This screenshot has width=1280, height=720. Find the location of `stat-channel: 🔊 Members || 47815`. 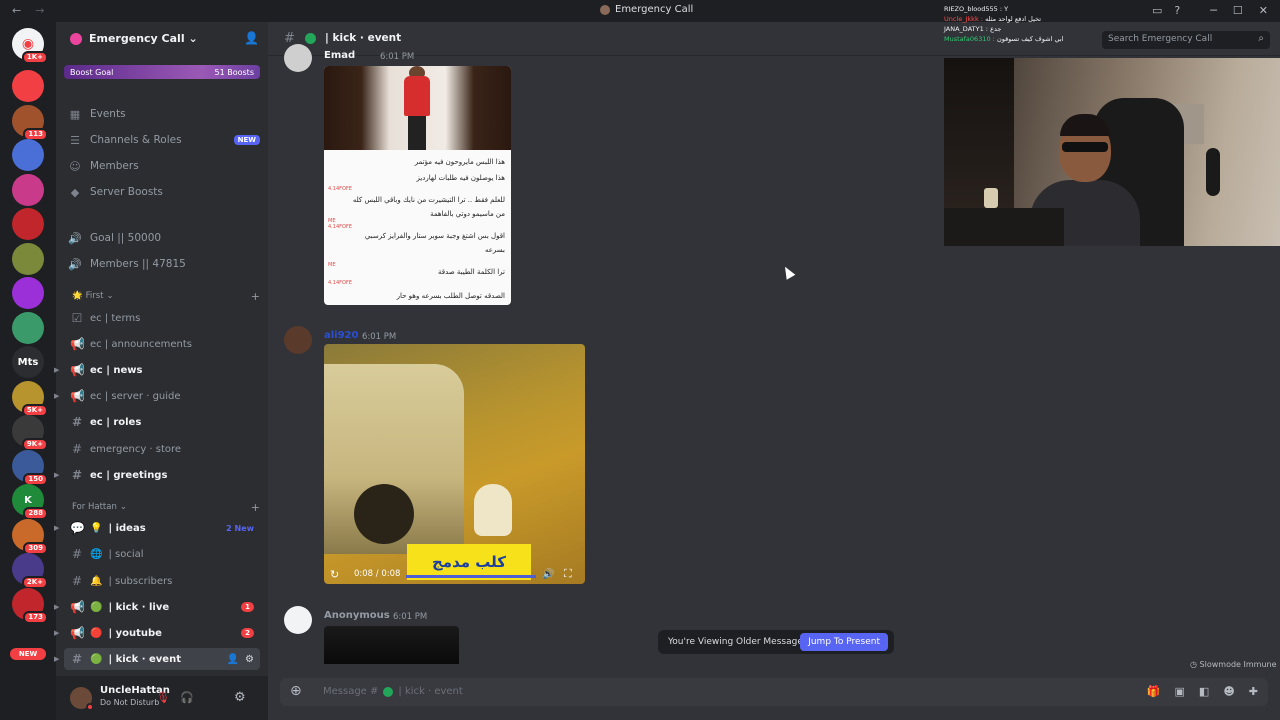

stat-channel: 🔊 Members || 47815 is located at coordinates (164, 264).